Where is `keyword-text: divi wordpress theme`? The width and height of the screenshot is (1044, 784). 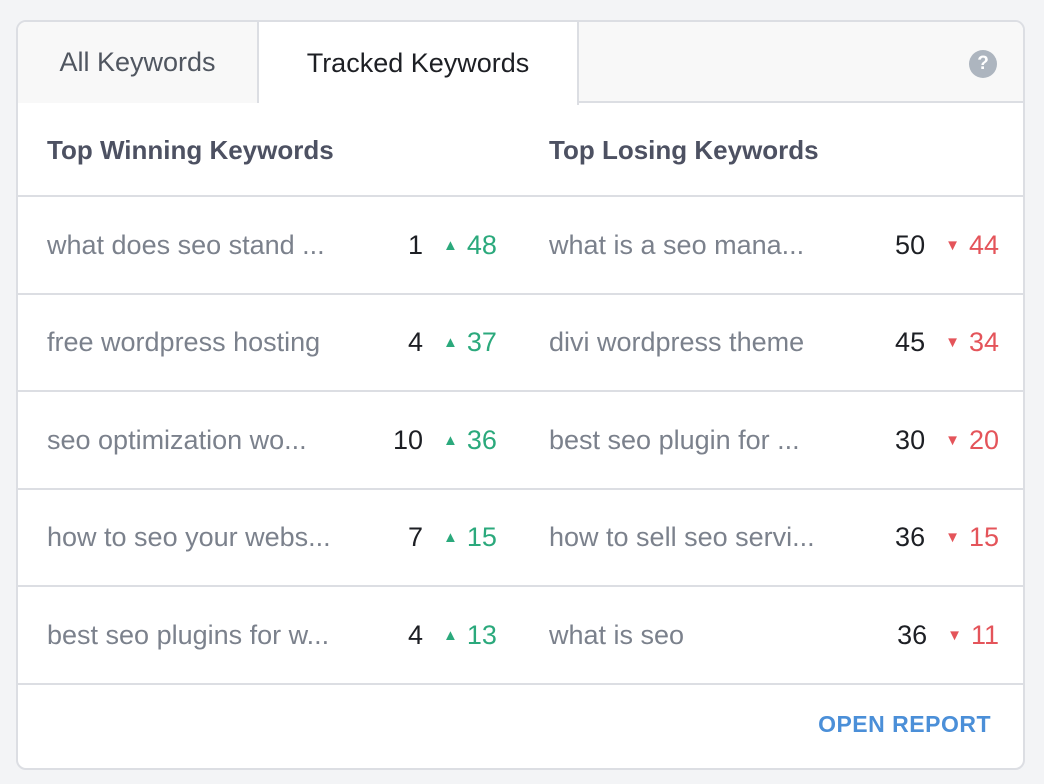
keyword-text: divi wordpress theme is located at coordinates (690, 342).